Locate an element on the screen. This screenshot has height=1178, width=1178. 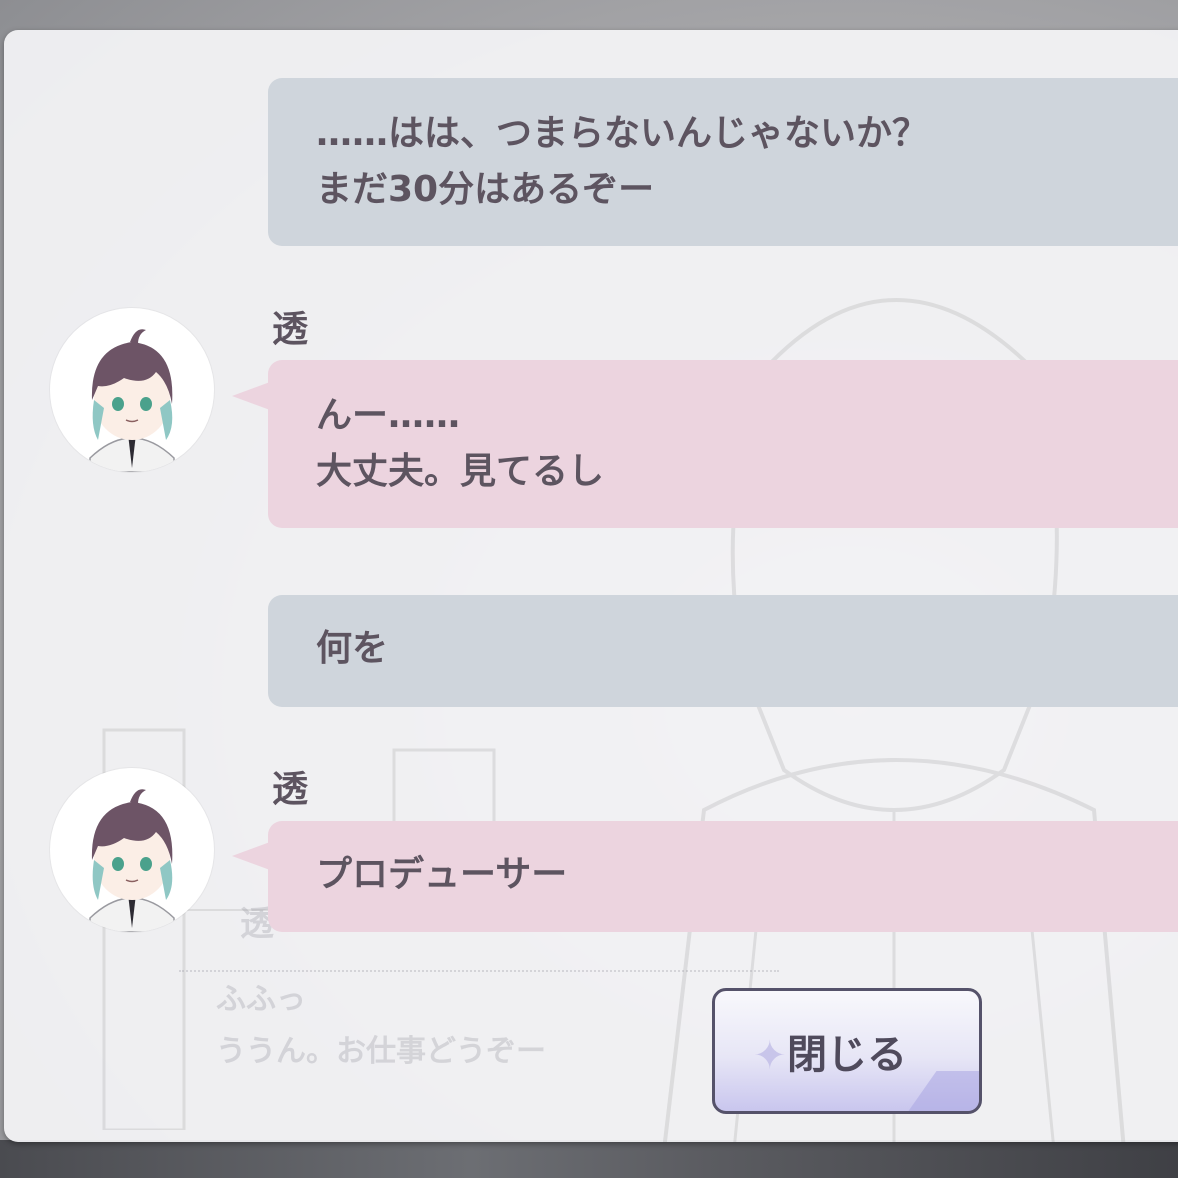
background-line-1: ふふっ is located at coordinates (261, 999).